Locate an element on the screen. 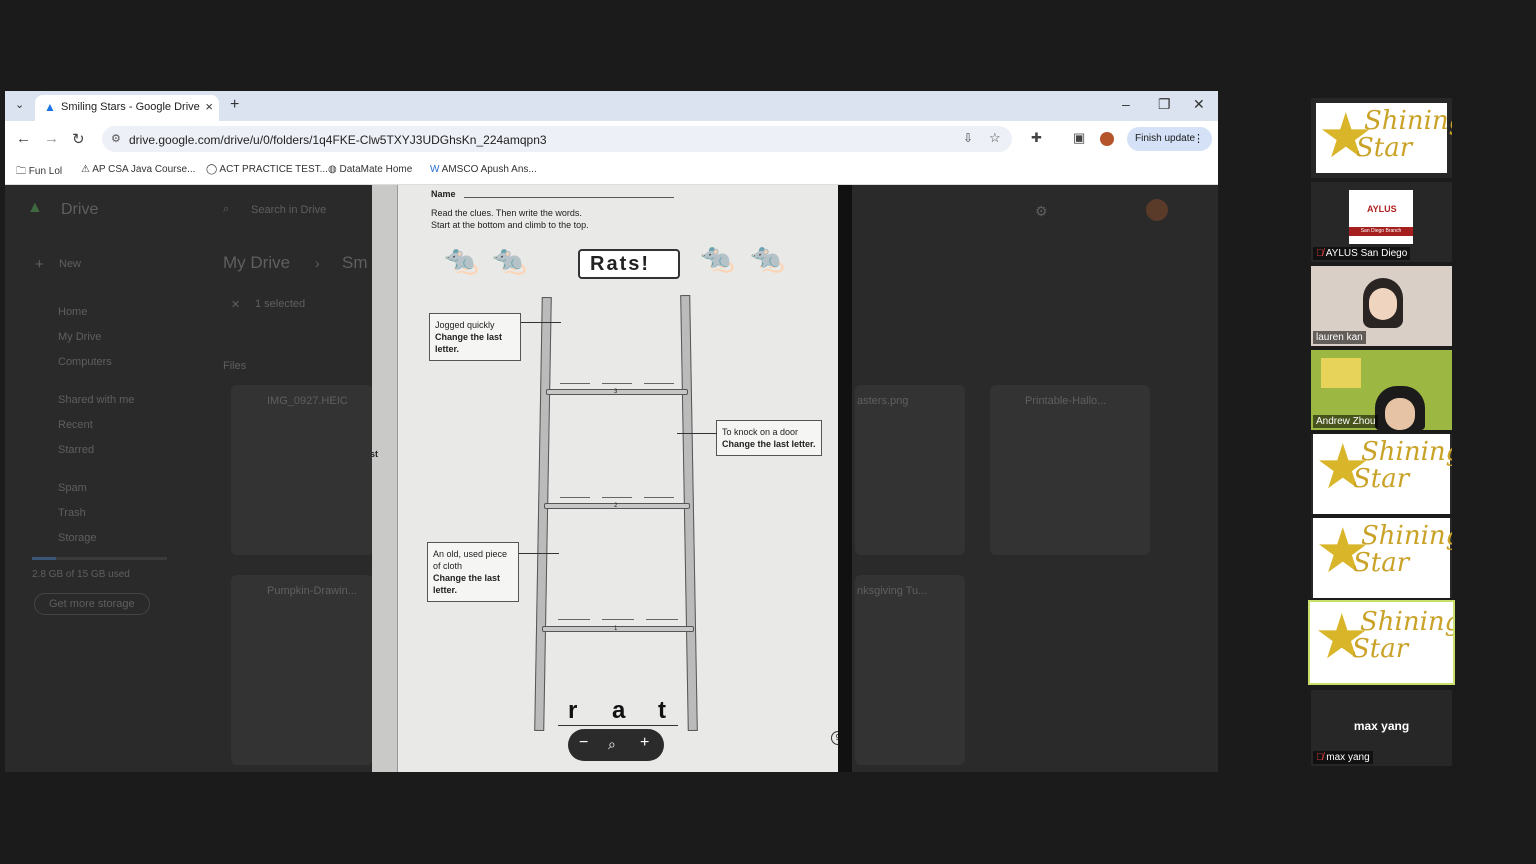  file-card-img: IMG_0927.HEIC is located at coordinates (302, 470).